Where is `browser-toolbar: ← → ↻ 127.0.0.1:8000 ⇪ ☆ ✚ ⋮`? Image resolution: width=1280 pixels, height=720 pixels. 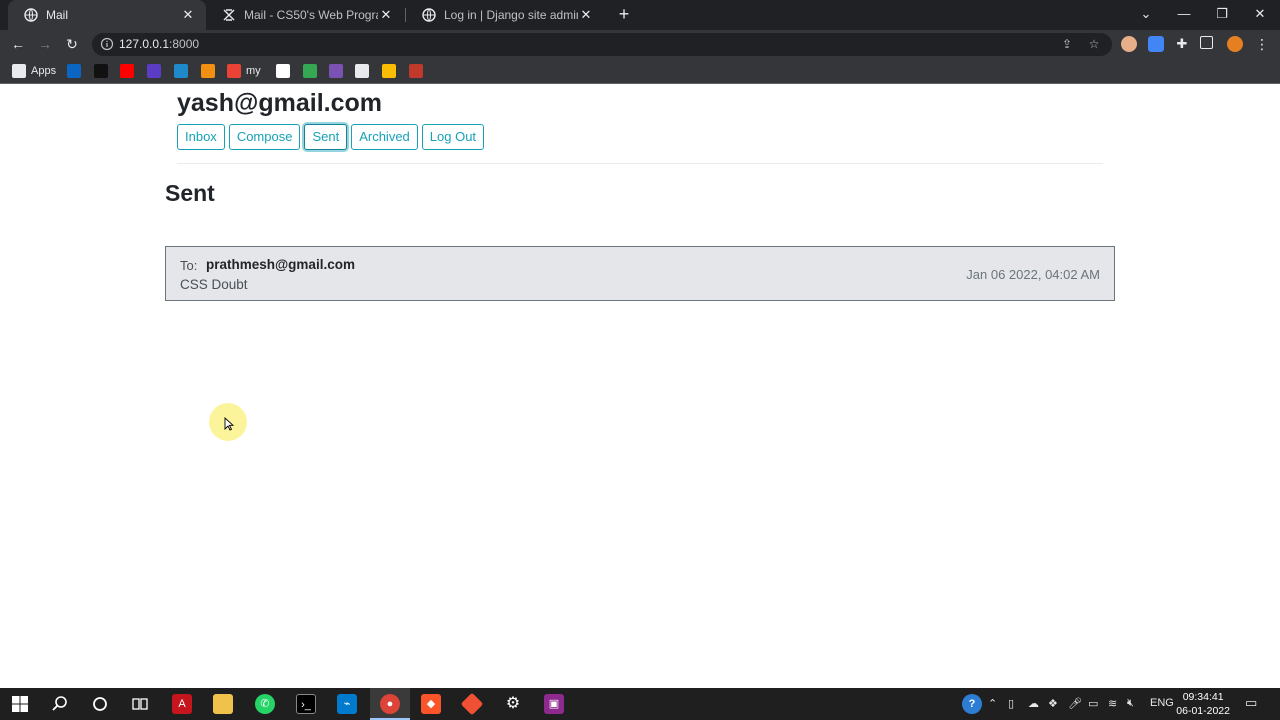 browser-toolbar: ← → ↻ 127.0.0.1:8000 ⇪ ☆ ✚ ⋮ is located at coordinates (640, 44).